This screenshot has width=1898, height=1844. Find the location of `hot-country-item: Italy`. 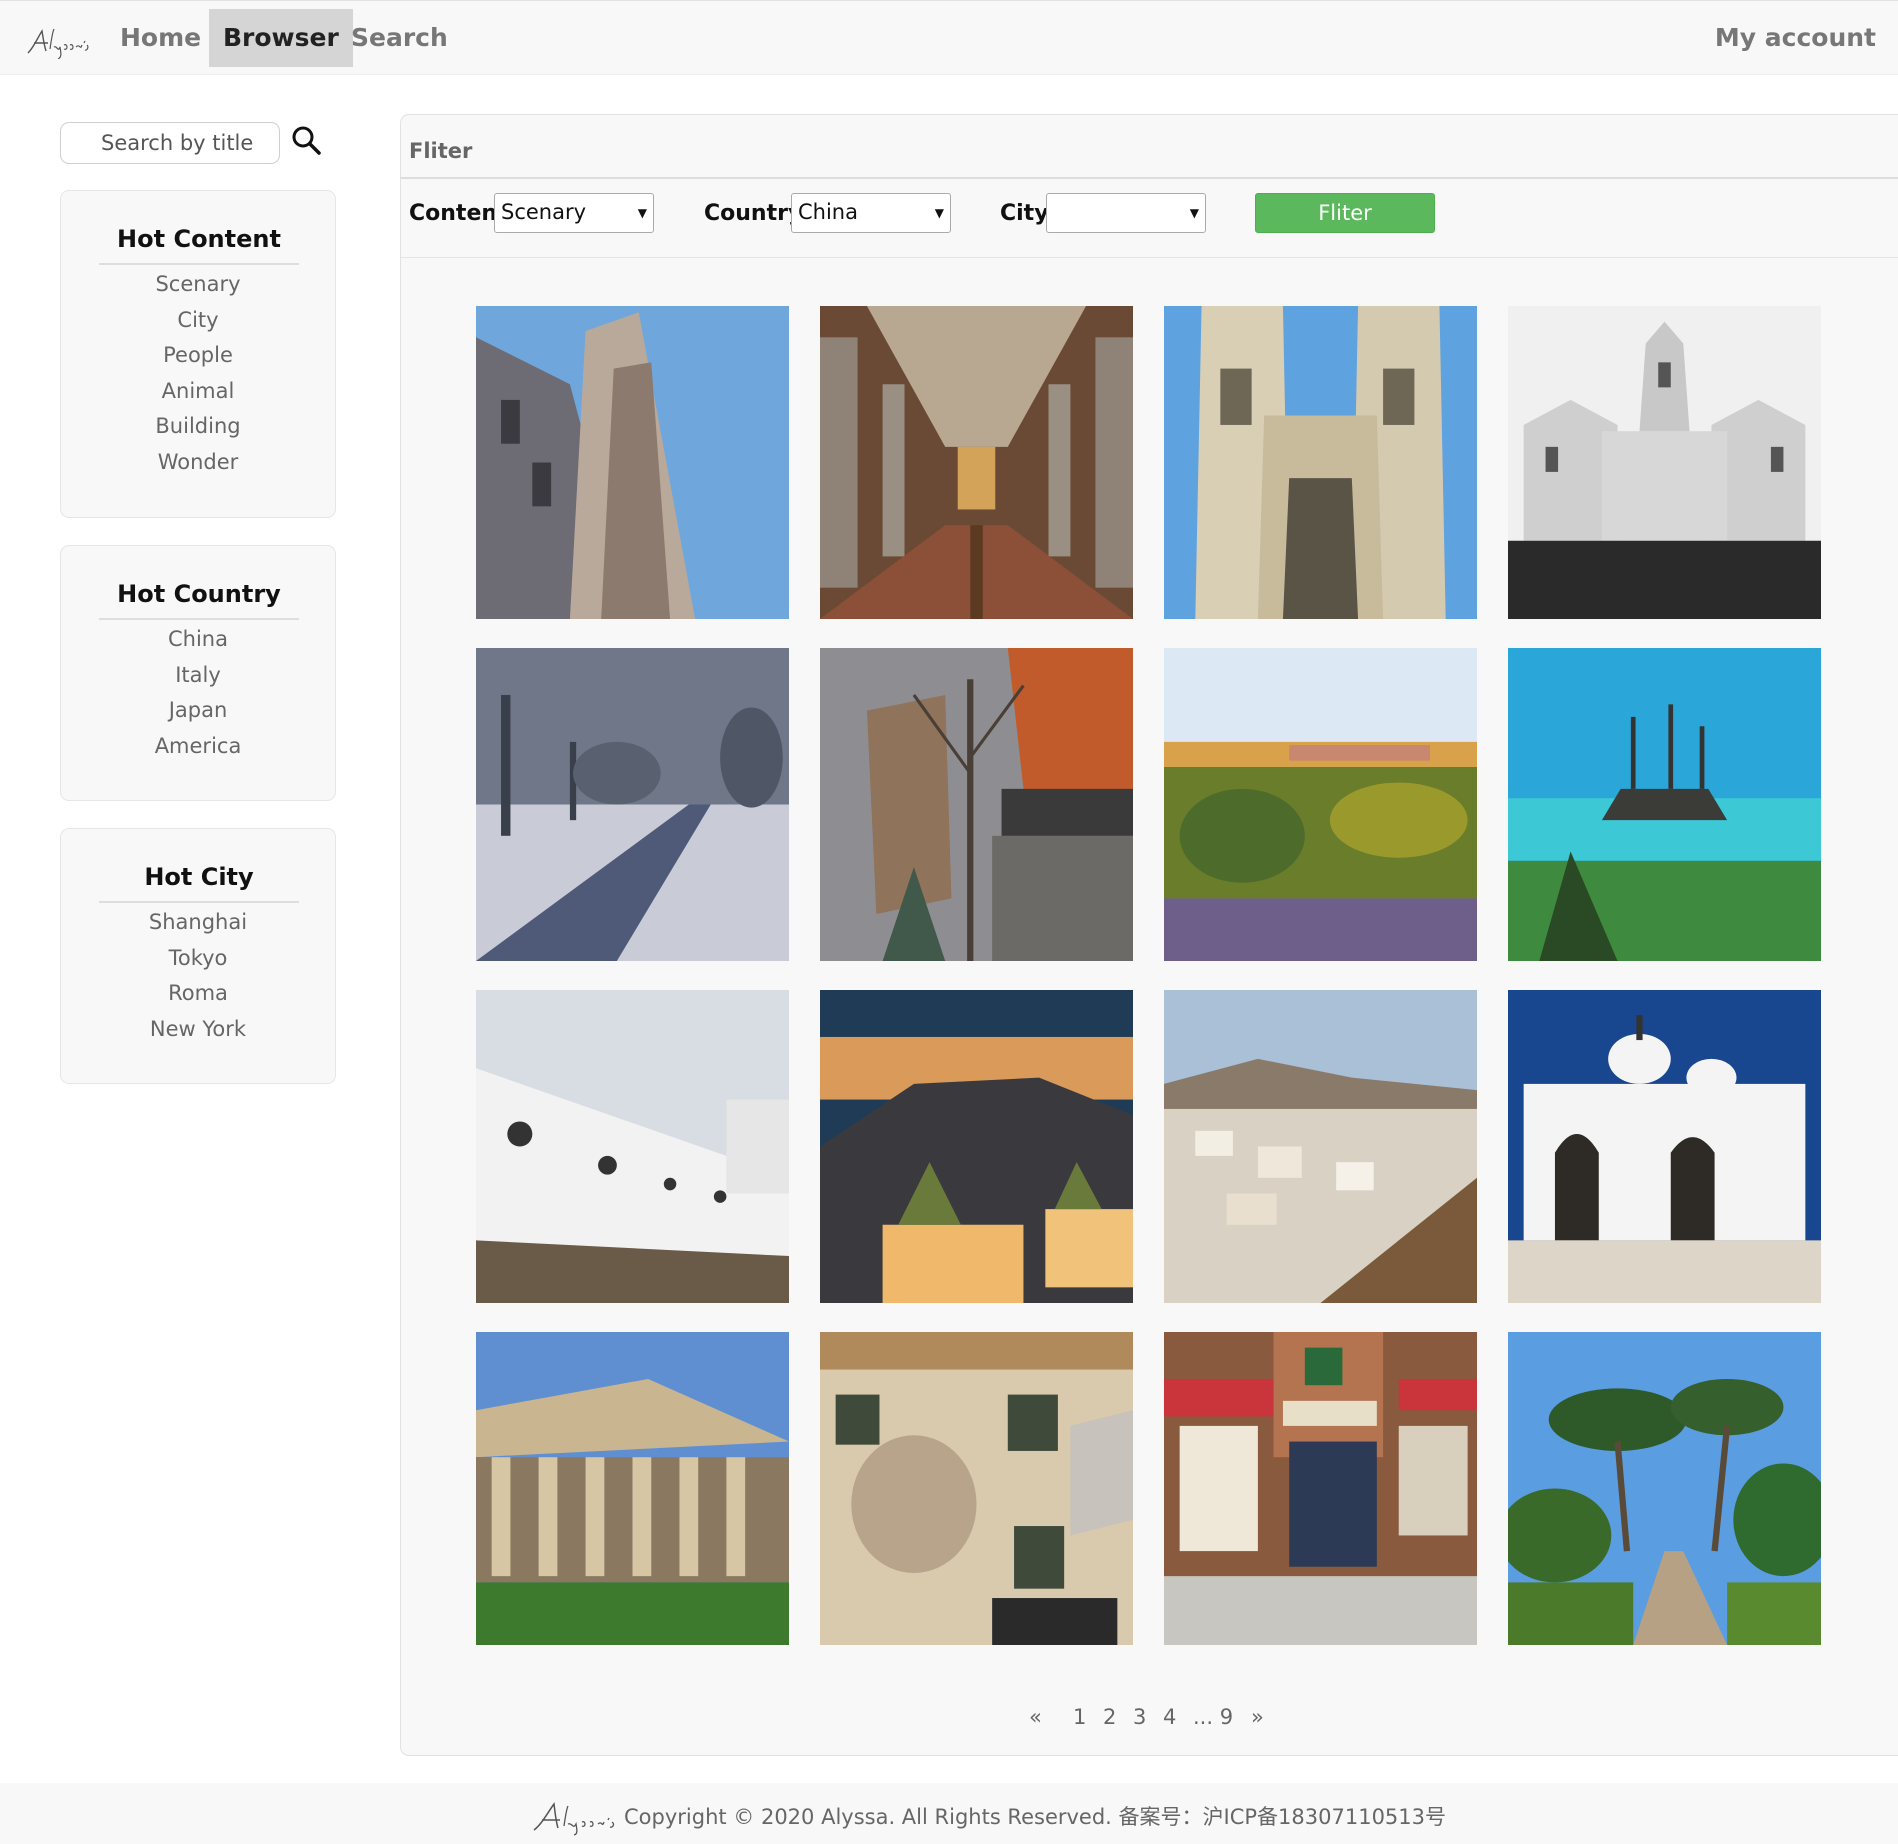

hot-country-item: Italy is located at coordinates (198, 676).